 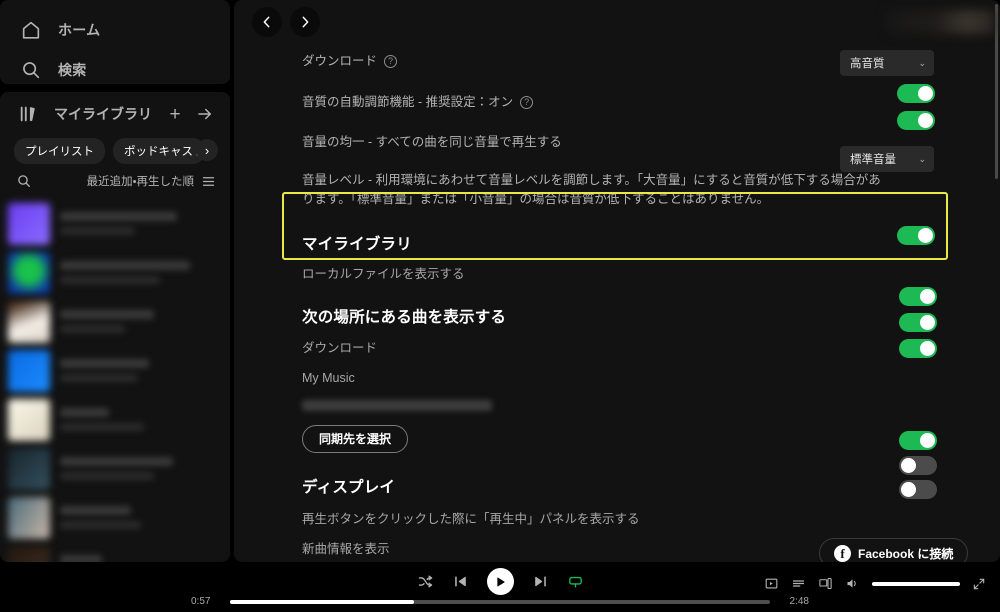 I want to click on setting-label-now-playing-panel: 再生ボタンをクリックした際に「再生中」パネルを表示する, so click(x=471, y=518).